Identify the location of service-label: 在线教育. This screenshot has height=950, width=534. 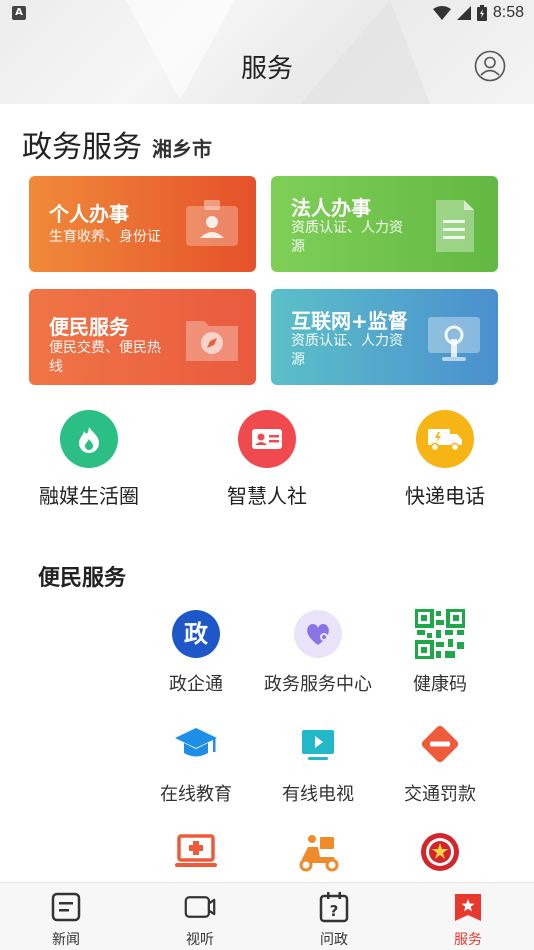
(196, 794).